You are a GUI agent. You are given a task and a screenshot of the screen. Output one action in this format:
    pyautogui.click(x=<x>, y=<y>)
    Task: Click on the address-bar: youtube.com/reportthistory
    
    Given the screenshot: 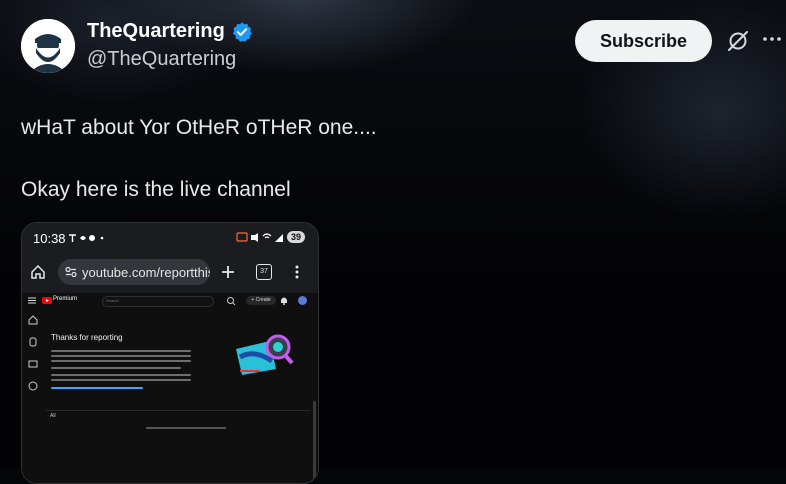 What is the action you would take?
    pyautogui.click(x=134, y=272)
    